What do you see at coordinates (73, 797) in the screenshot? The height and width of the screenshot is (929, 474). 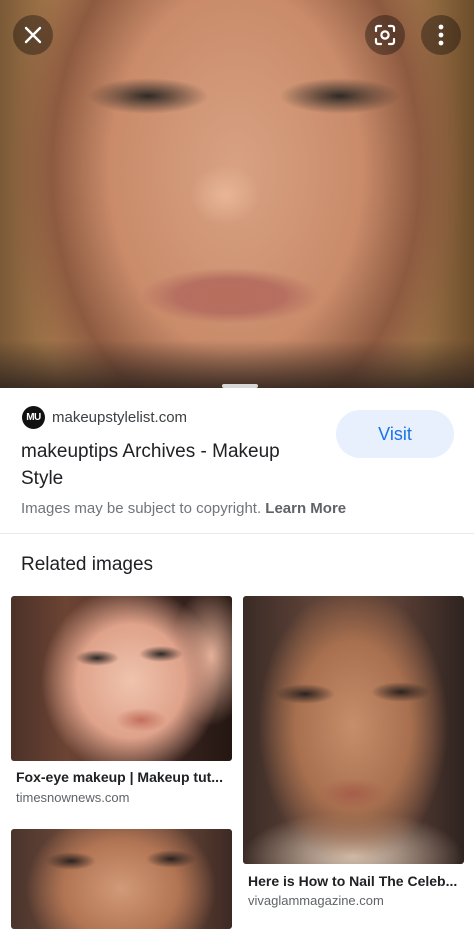 I see `related-image-source: timesnownews.com` at bounding box center [73, 797].